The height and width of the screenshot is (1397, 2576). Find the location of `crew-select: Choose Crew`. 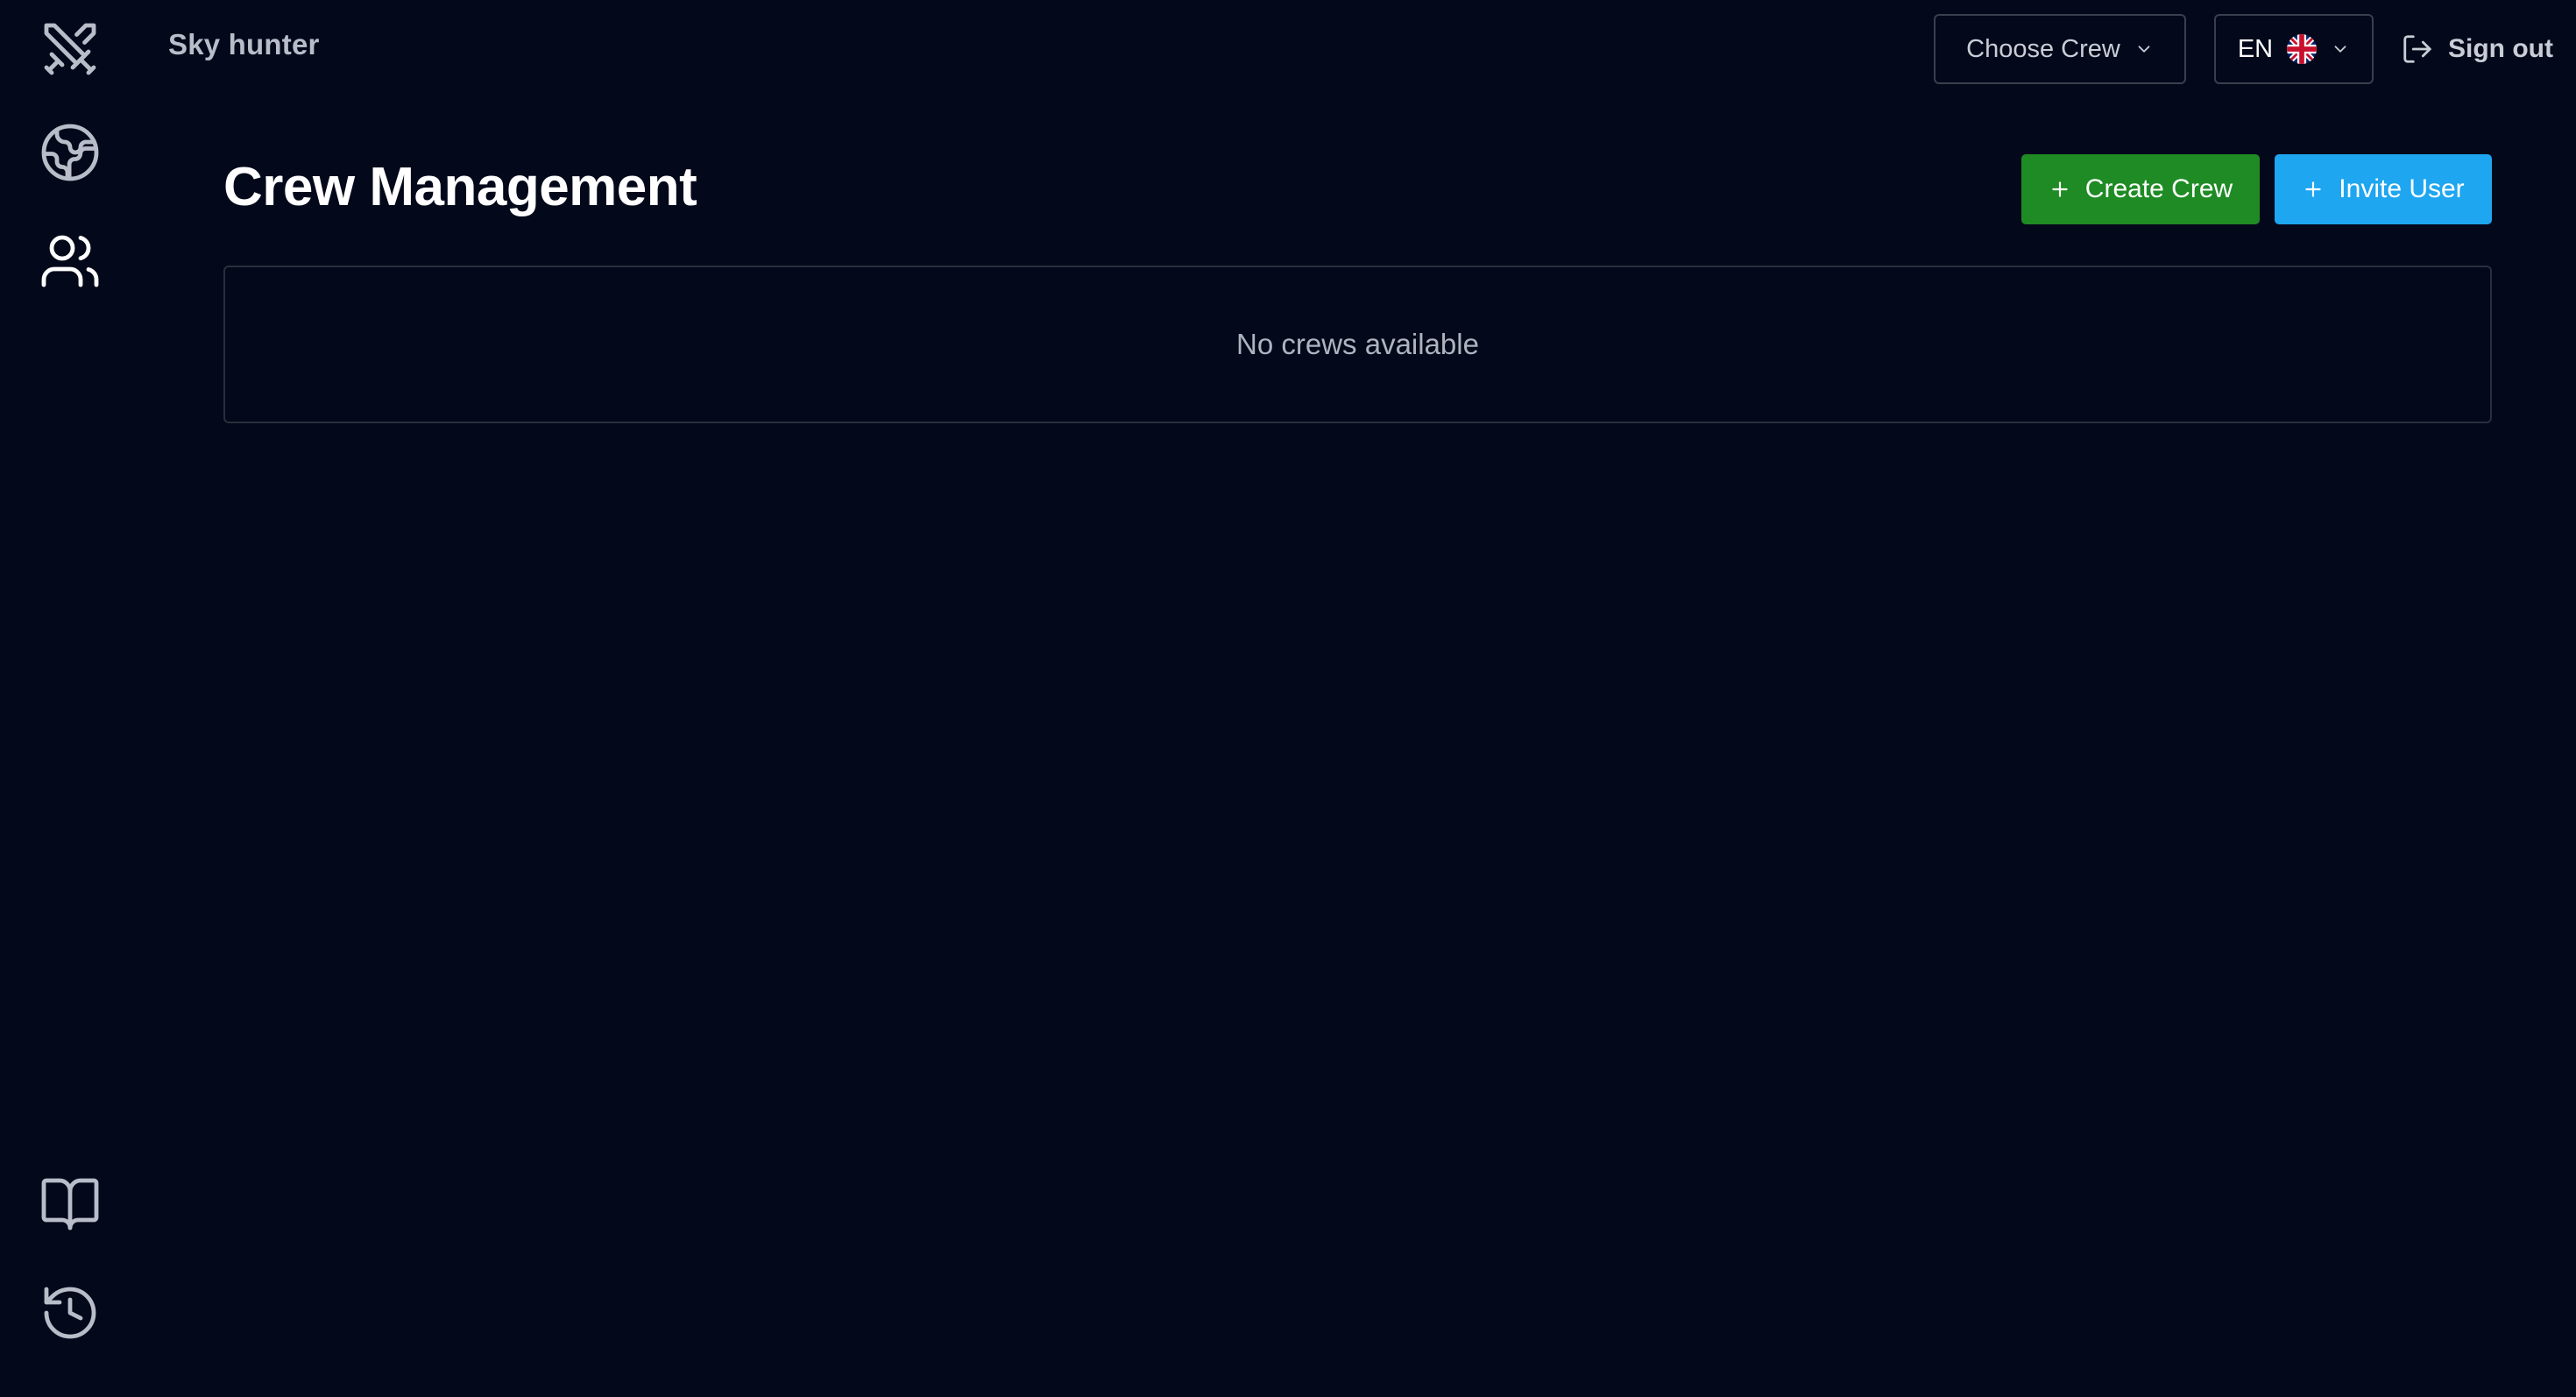

crew-select: Choose Crew is located at coordinates (2060, 49).